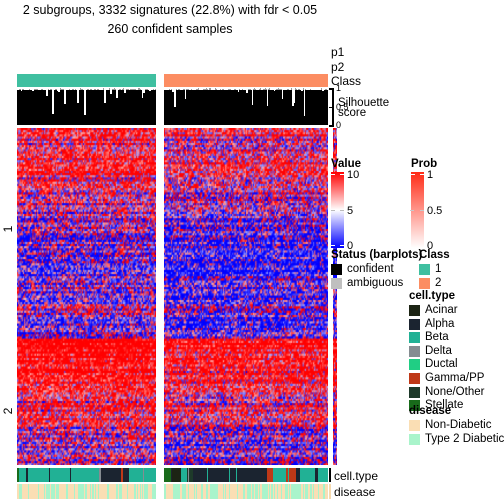 The height and width of the screenshot is (504, 504). I want to click on legend-title-status: Status (barplots), so click(377, 255).